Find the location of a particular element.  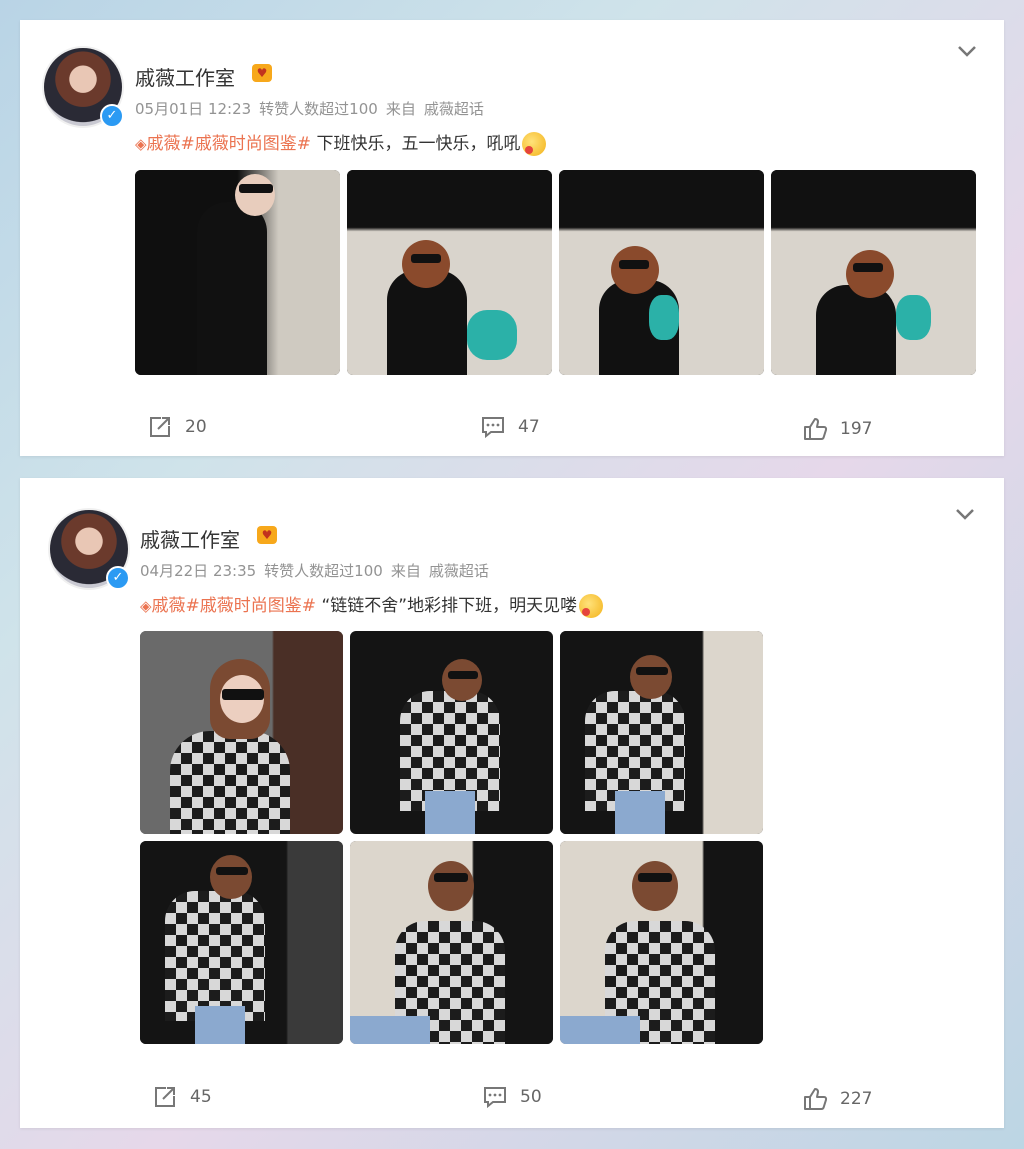

like-button: 227 is located at coordinates (837, 1099).